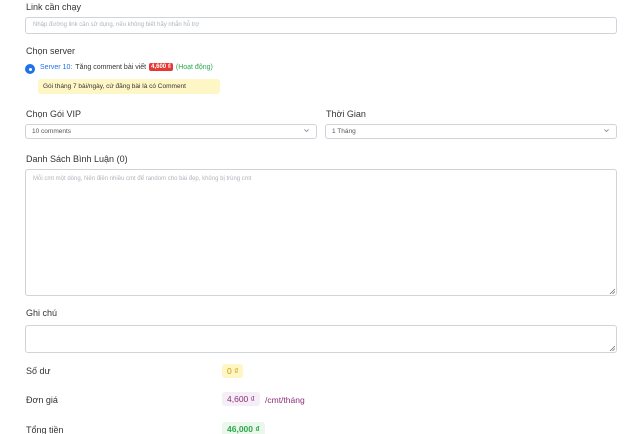  Describe the element at coordinates (51, 51) in the screenshot. I see `server-label: Chọn server` at that location.